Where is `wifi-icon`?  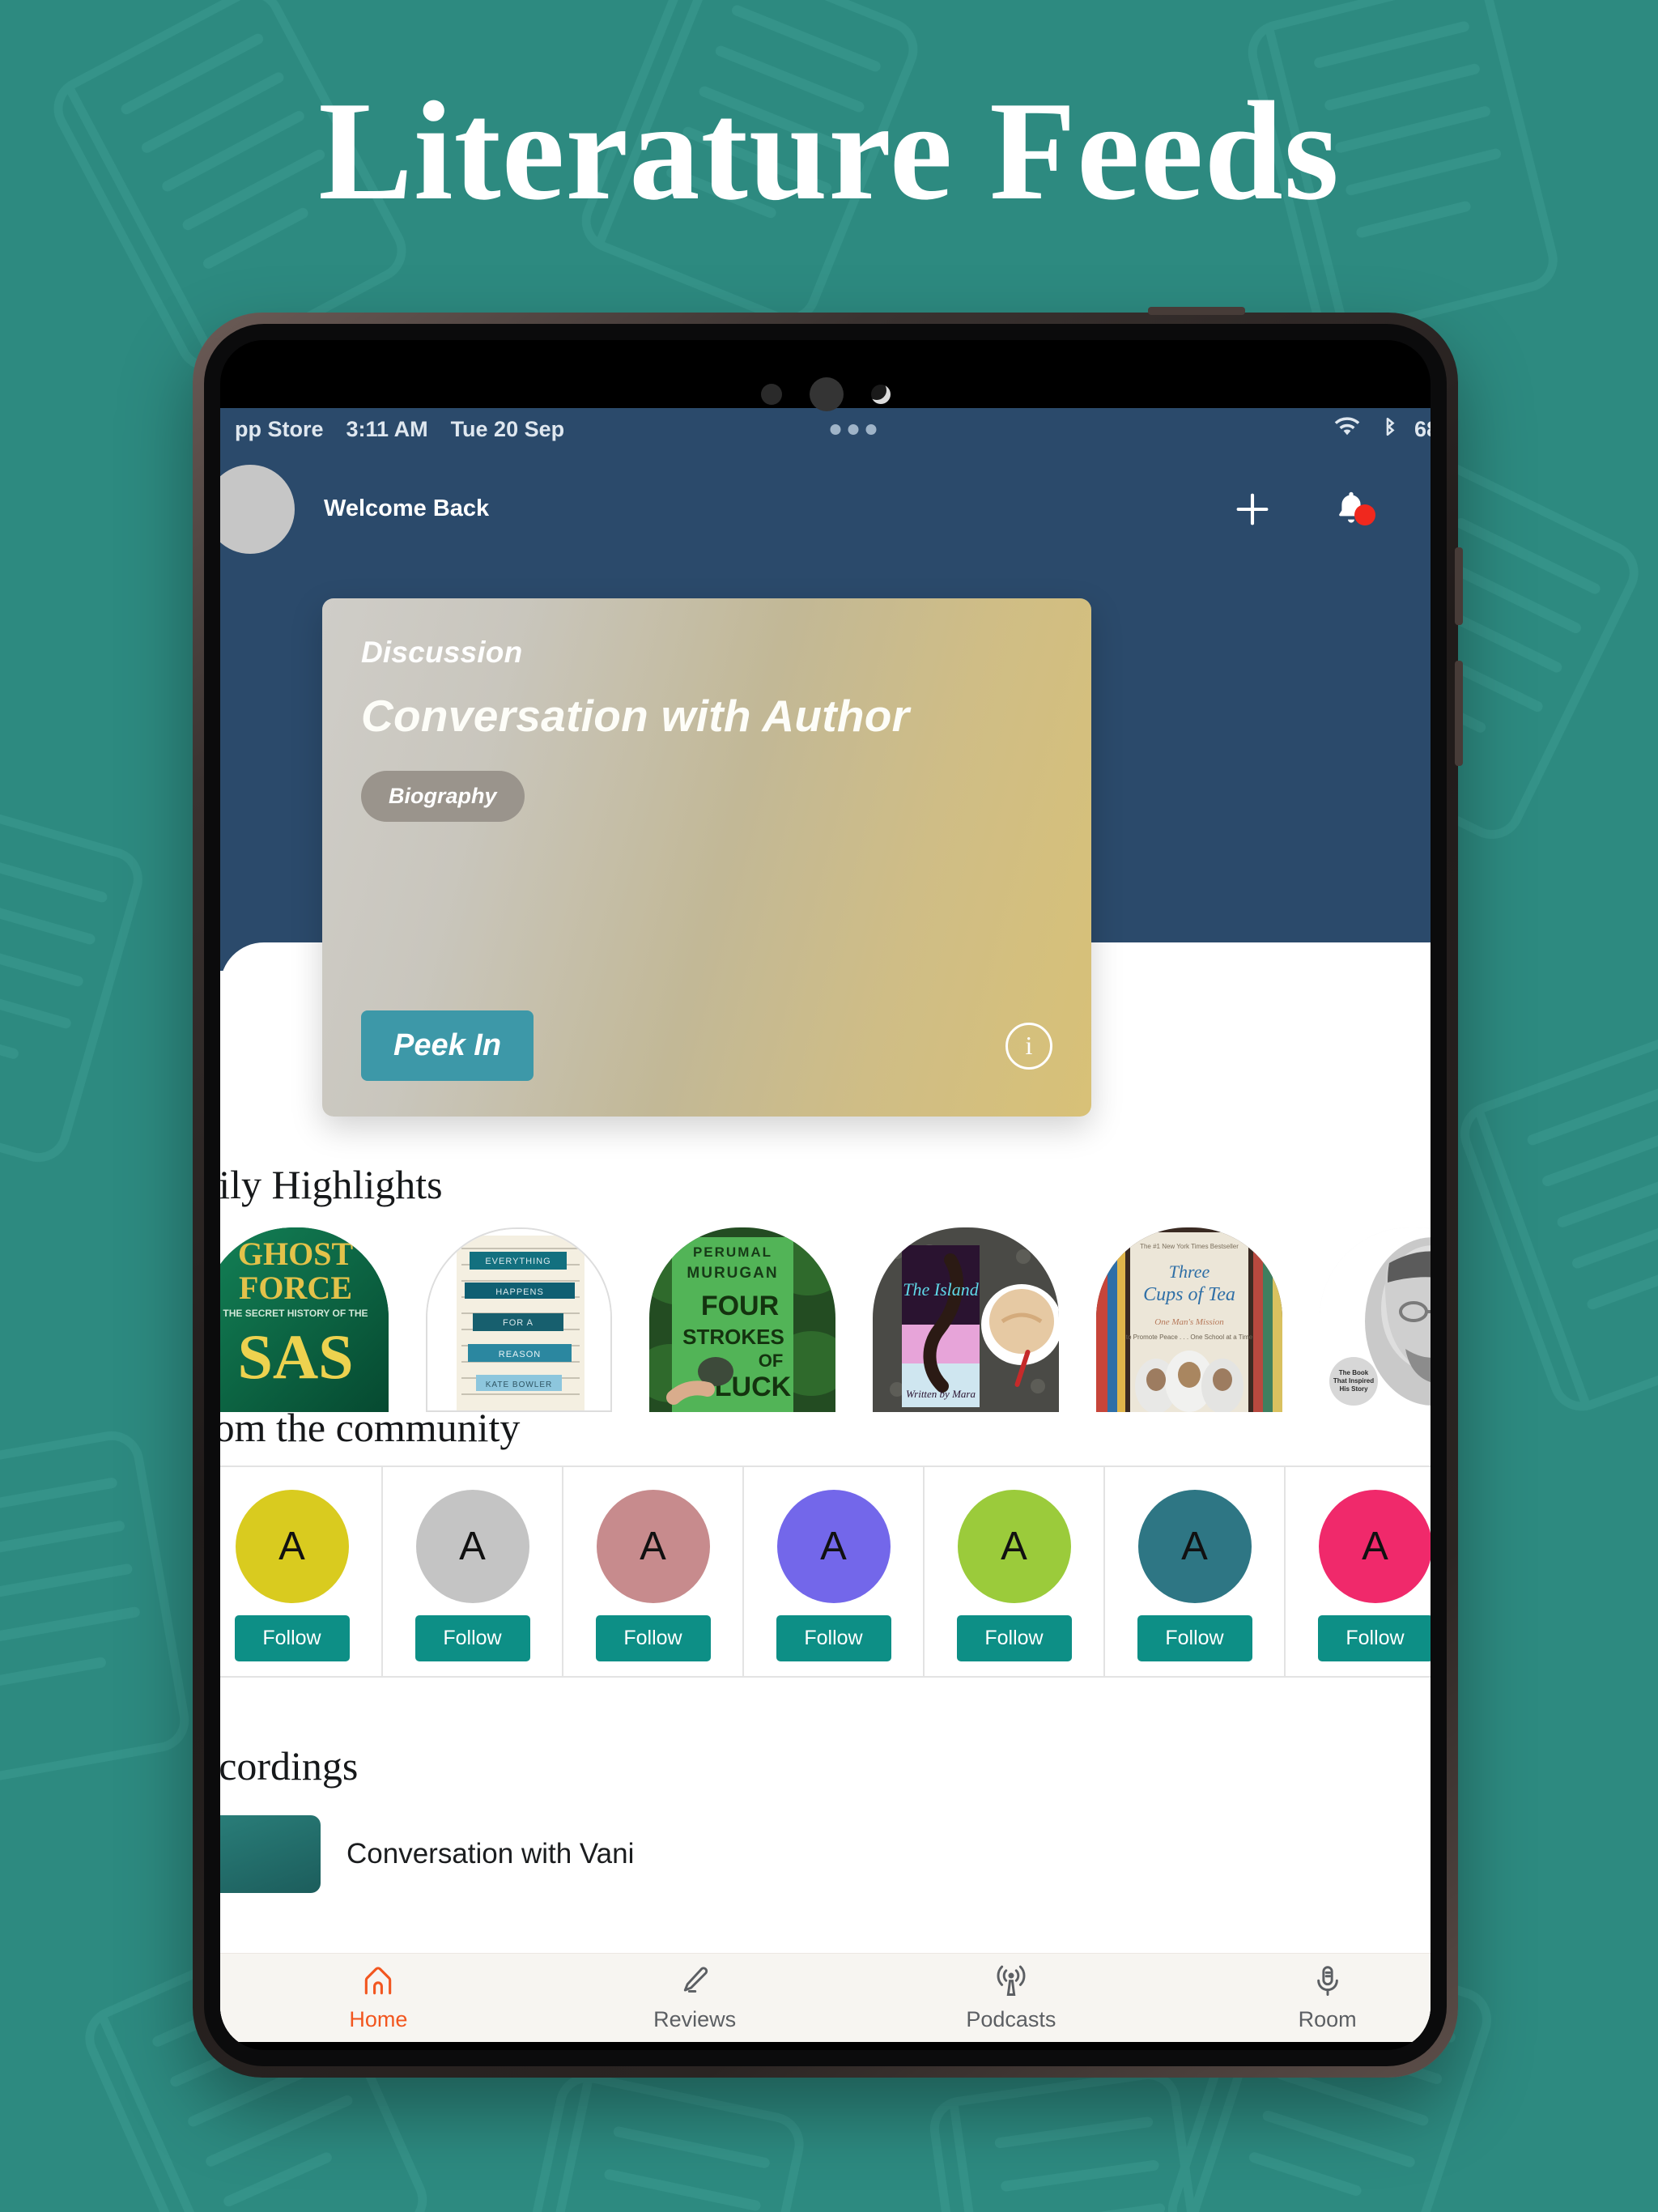
wifi-icon is located at coordinates (1347, 430).